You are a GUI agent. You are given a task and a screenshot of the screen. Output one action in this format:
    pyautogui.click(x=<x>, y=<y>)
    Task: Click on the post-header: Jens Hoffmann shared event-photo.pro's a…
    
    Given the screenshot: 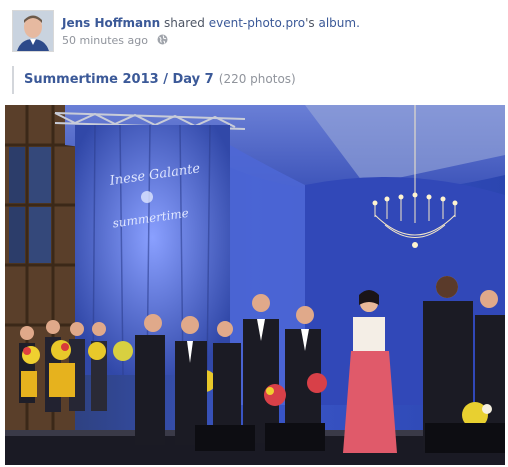 What is the action you would take?
    pyautogui.click(x=257, y=32)
    